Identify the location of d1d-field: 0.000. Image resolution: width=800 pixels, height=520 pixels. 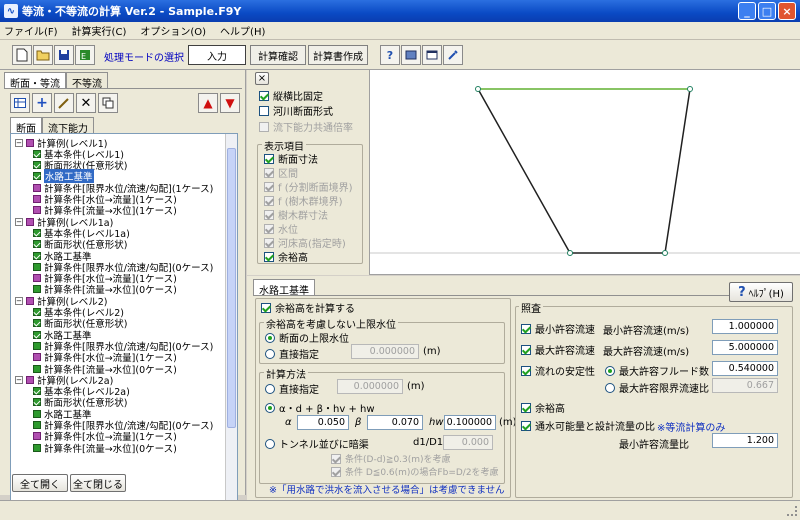
(468, 442).